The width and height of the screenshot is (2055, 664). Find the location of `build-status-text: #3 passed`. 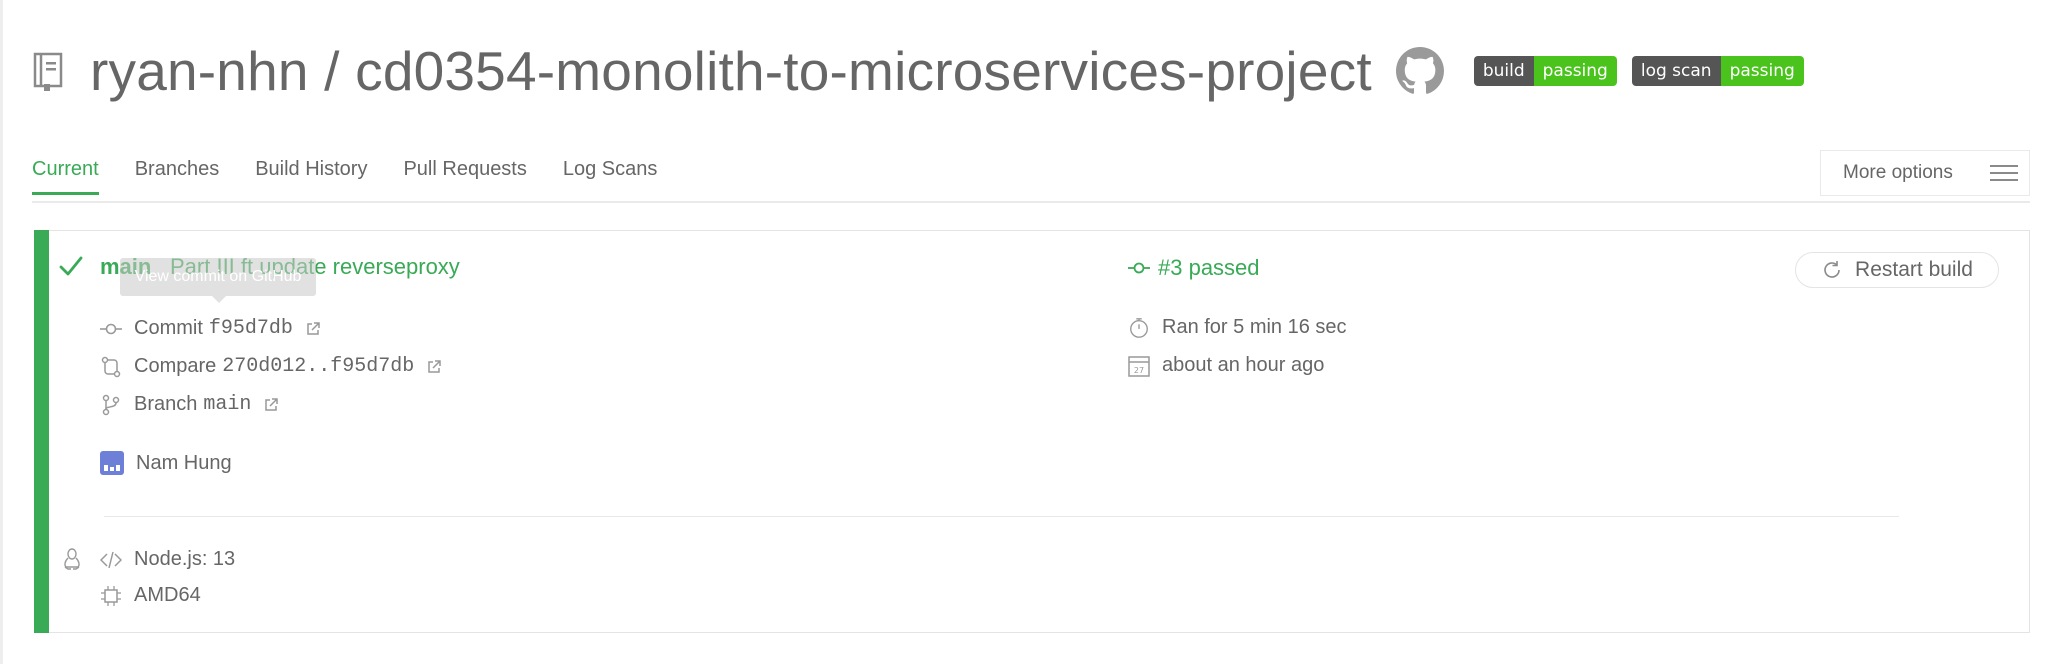

build-status-text: #3 passed is located at coordinates (1209, 267).